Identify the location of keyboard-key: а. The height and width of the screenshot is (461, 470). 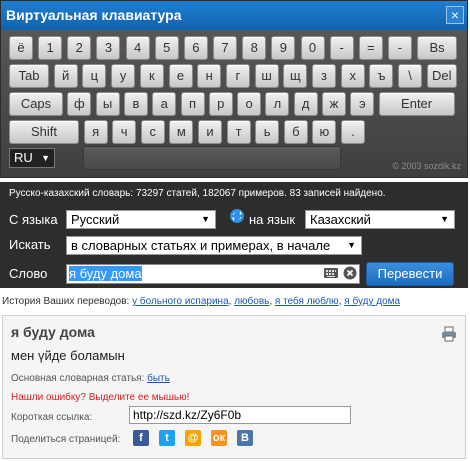
(164, 104).